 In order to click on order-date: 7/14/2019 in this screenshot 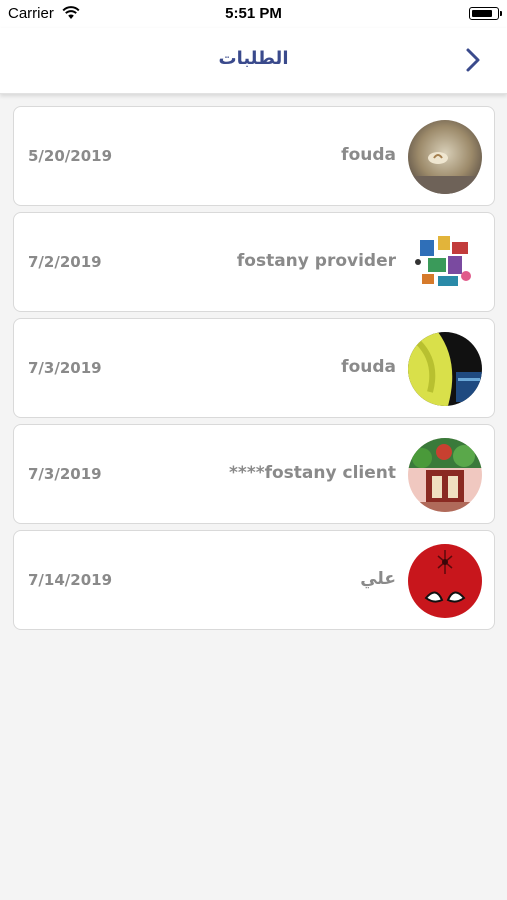, I will do `click(70, 580)`.